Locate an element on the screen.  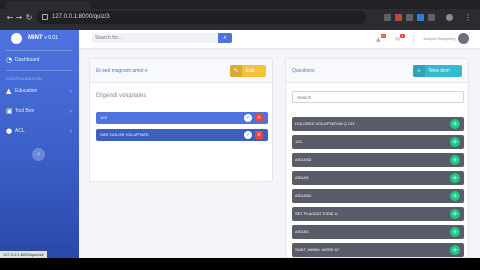
sidebar-item-dashboard: ◔ Dashboard is located at coordinates (41, 61).